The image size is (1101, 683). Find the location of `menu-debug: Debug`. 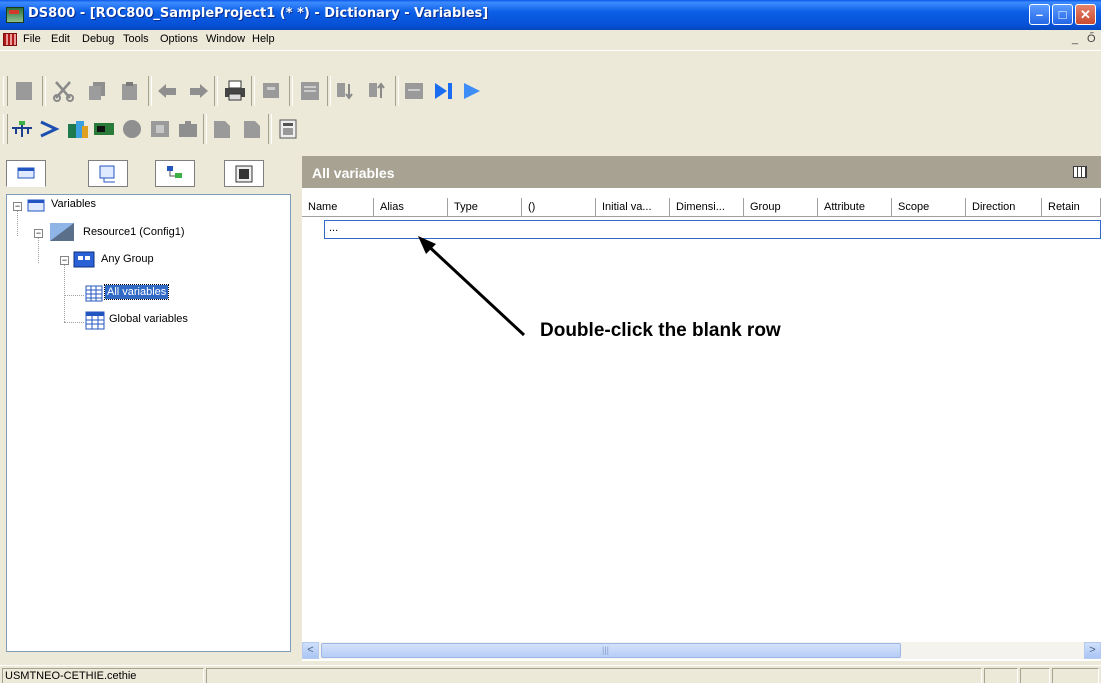

menu-debug: Debug is located at coordinates (98, 39).